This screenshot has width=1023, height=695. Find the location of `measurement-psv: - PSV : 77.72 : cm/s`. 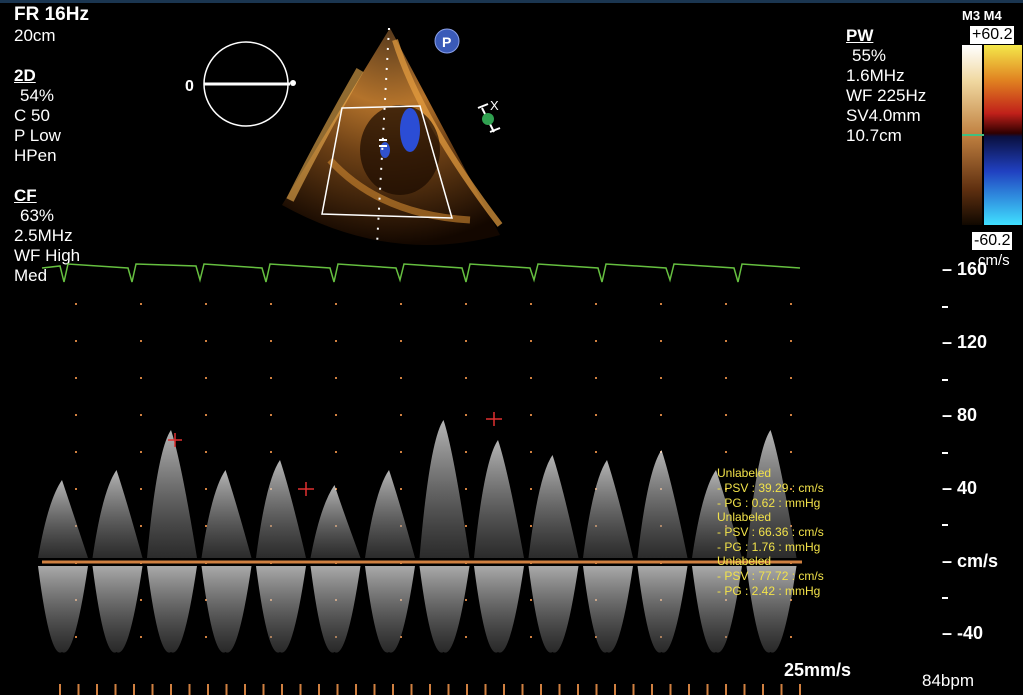

measurement-psv: - PSV : 77.72 : cm/s is located at coordinates (770, 576).